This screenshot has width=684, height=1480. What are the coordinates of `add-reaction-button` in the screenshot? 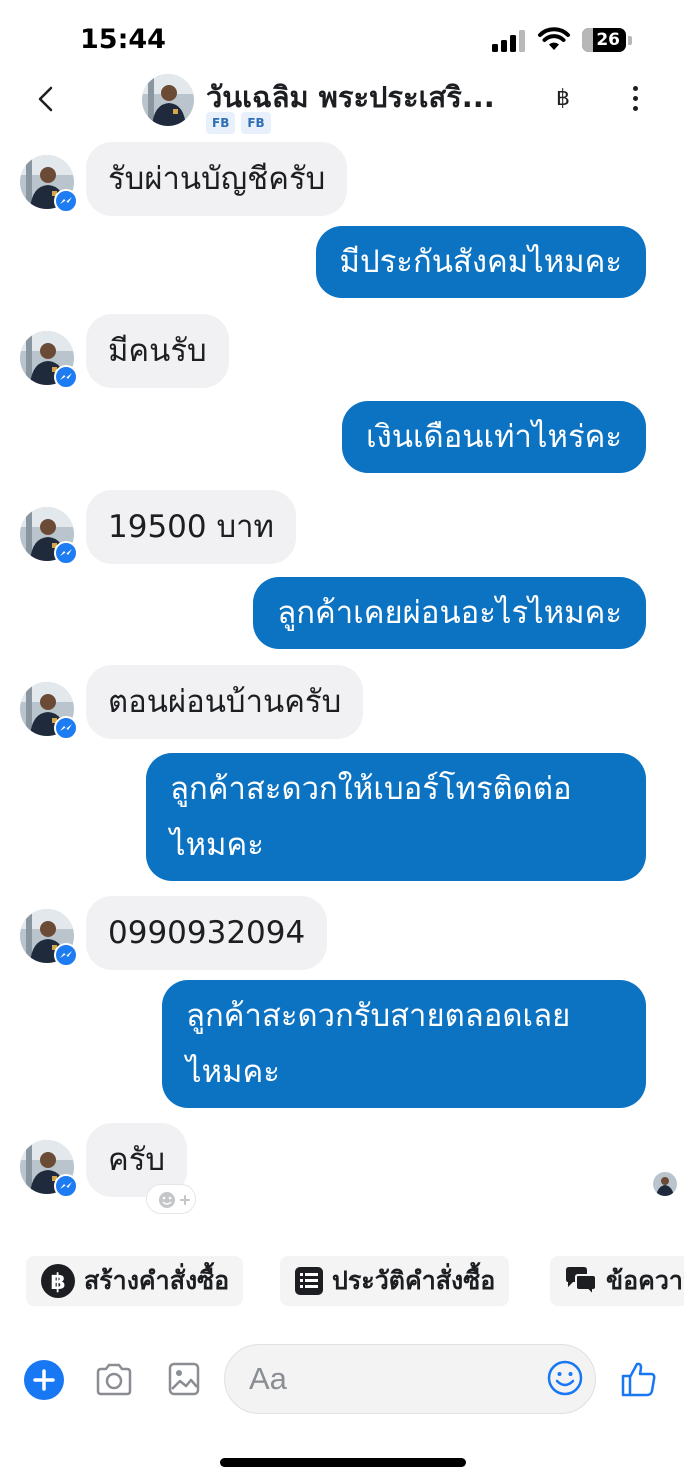 It's located at (171, 1199).